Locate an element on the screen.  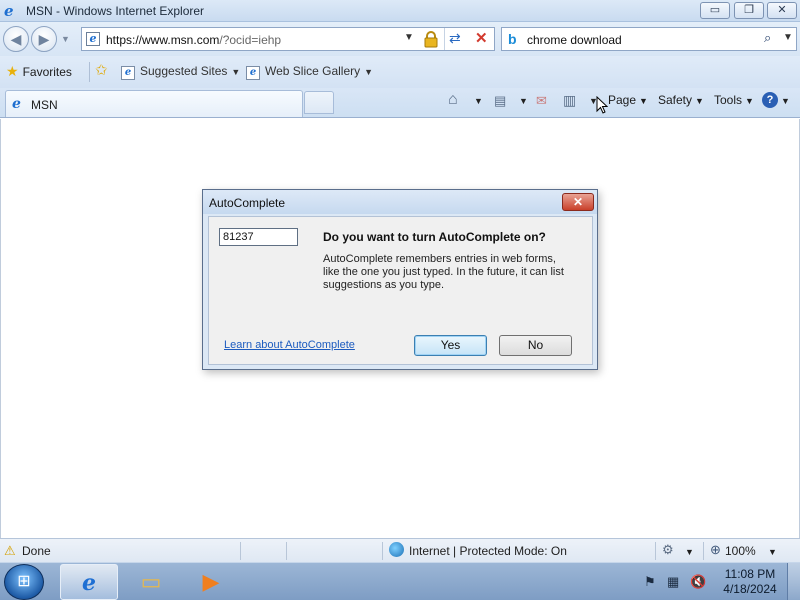
print-icon: ▥ is located at coordinates (569, 100).